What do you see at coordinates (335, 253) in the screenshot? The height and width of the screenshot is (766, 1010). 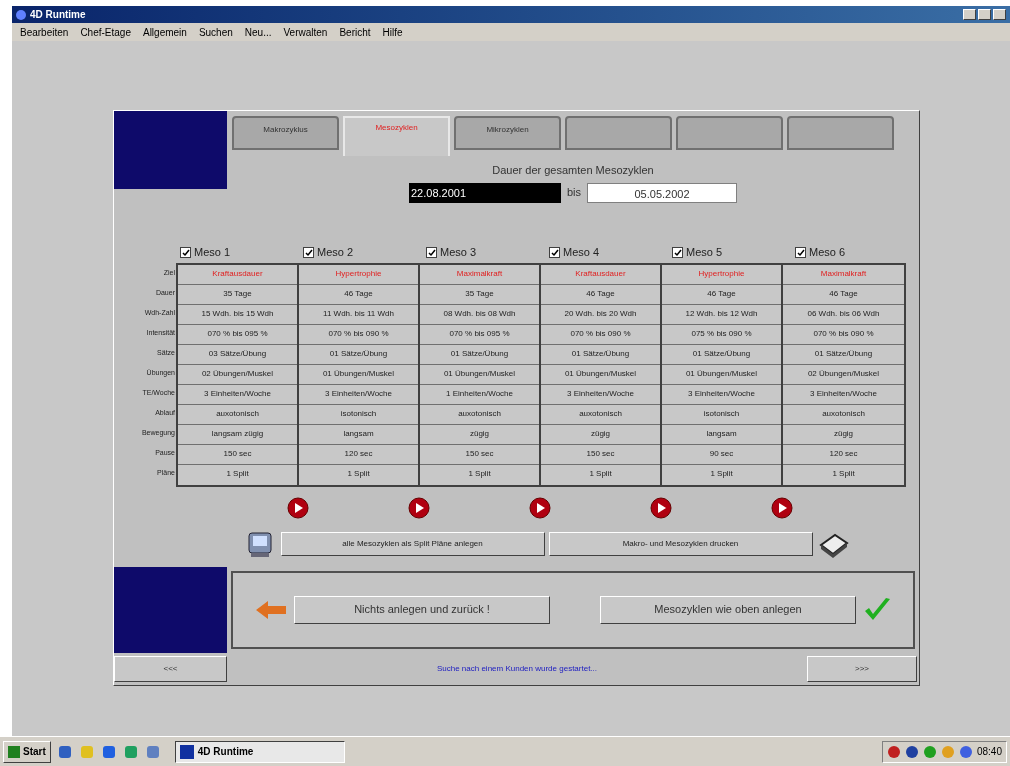 I see `column-label: Meso 2` at bounding box center [335, 253].